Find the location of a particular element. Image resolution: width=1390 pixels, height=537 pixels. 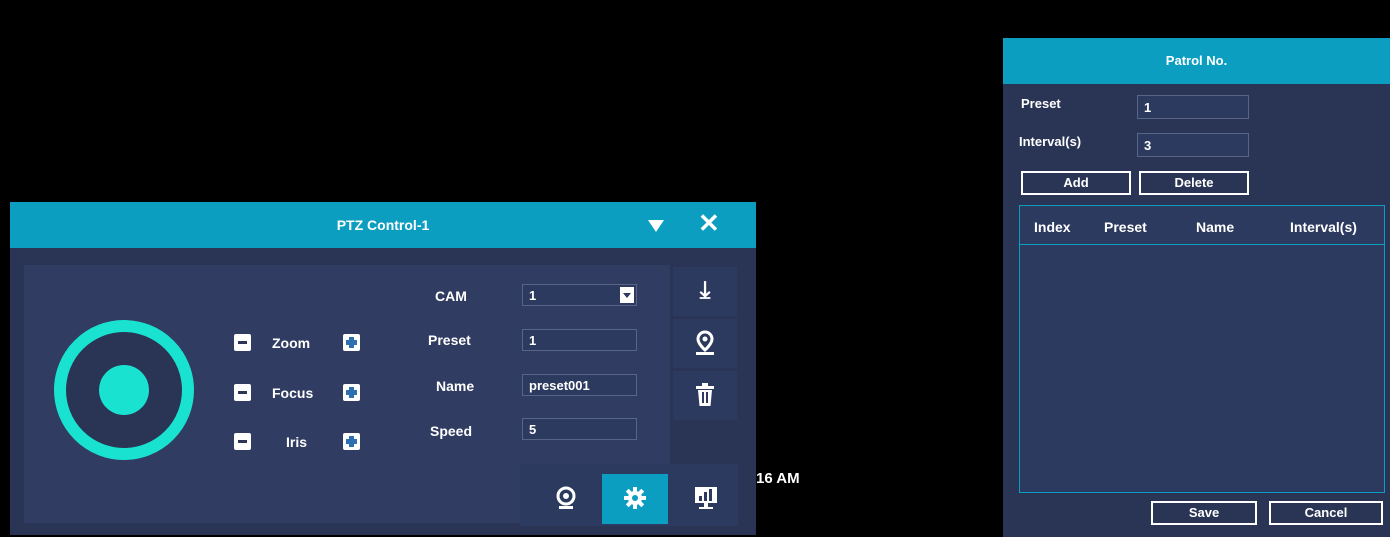

speed-input is located at coordinates (579, 429).